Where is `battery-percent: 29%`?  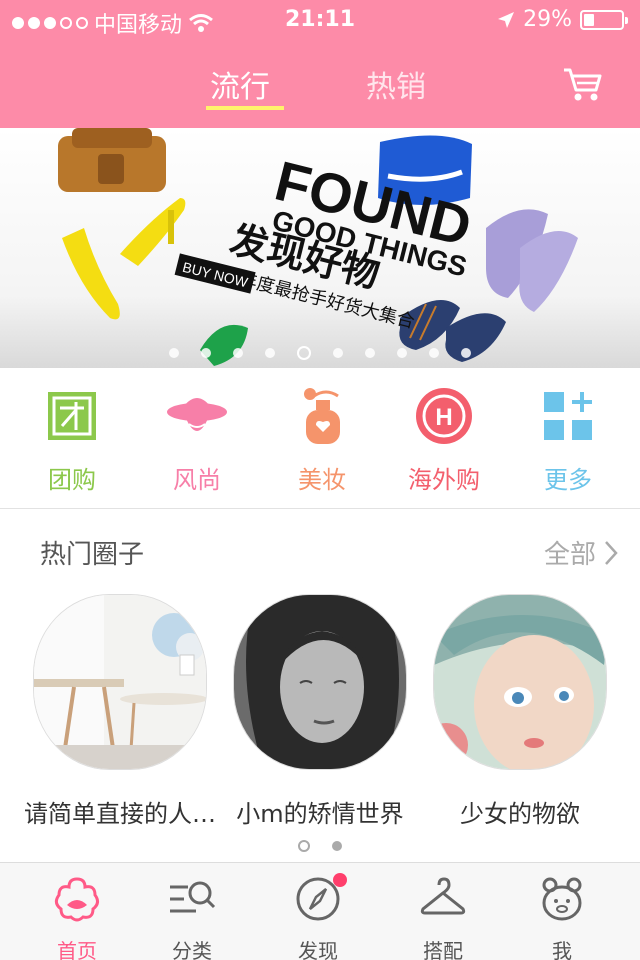
battery-percent: 29% is located at coordinates (547, 19).